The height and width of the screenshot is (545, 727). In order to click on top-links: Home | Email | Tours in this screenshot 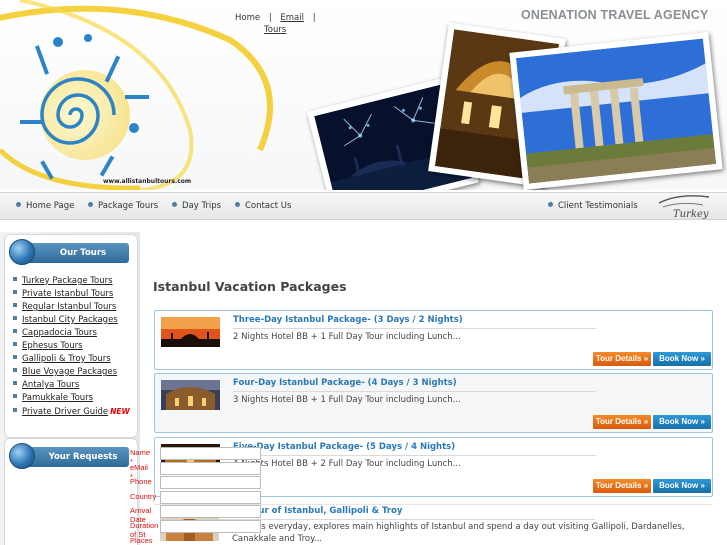, I will do `click(277, 24)`.